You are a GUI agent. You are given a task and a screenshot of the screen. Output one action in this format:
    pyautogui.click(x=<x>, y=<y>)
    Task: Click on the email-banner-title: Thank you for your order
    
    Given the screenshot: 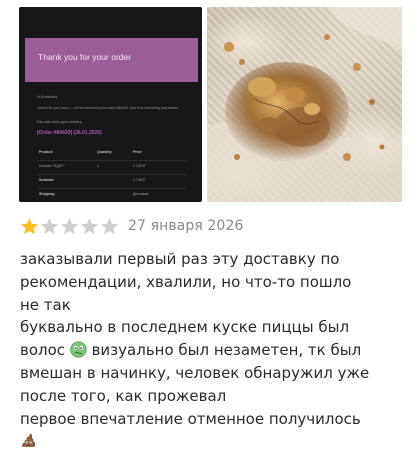 What is the action you would take?
    pyautogui.click(x=85, y=57)
    